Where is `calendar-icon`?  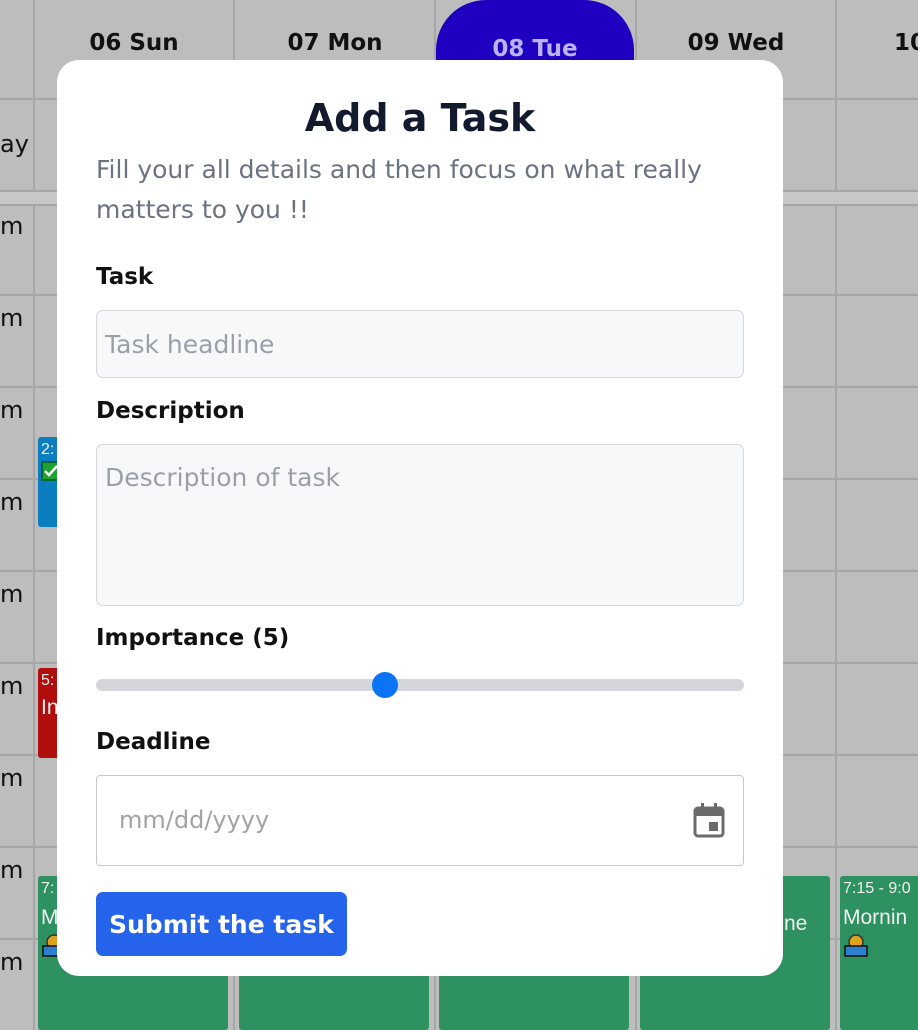
calendar-icon is located at coordinates (709, 820).